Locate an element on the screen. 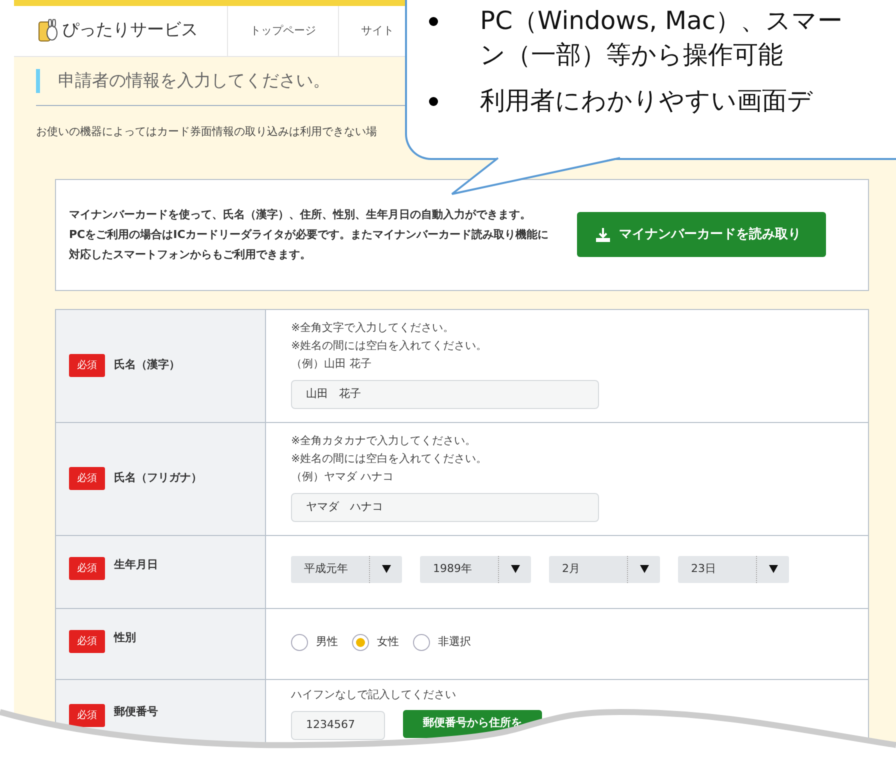  select-field: 2月 is located at coordinates (604, 569).